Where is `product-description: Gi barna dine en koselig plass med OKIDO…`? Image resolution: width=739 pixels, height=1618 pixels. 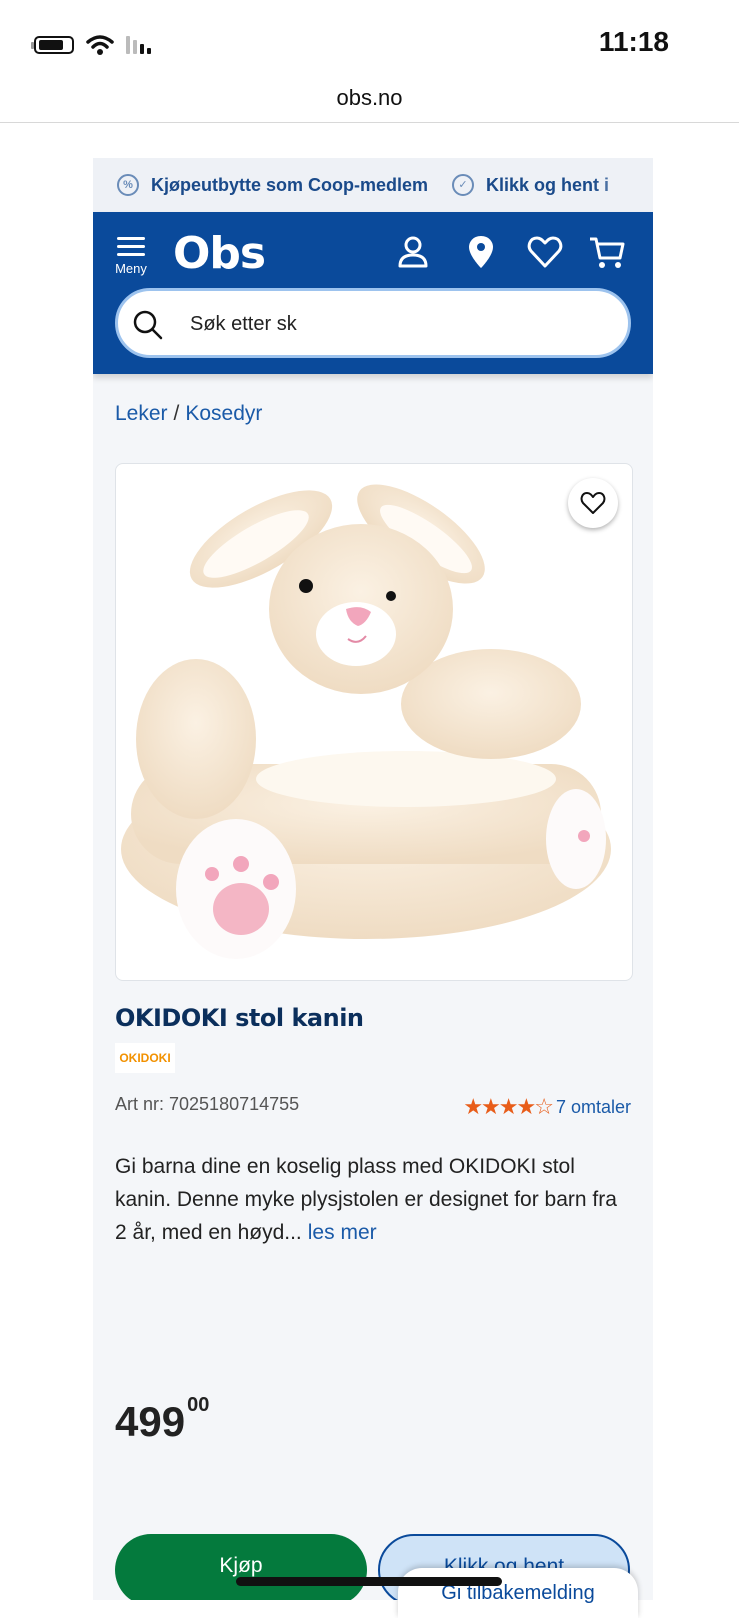
product-description: Gi barna dine en koselig plass med OKIDO… is located at coordinates (373, 1199).